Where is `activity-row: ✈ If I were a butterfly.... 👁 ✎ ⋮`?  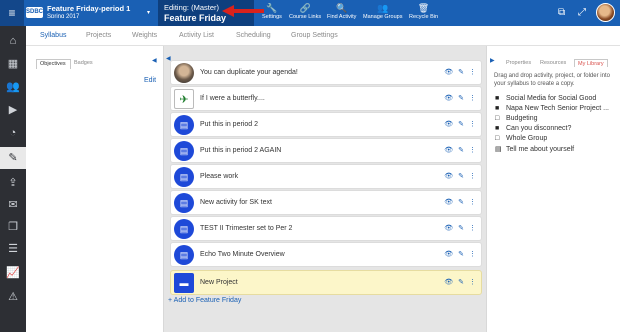 activity-row: ✈ If I were a butterfly.... 👁 ✎ ⋮ is located at coordinates (326, 98).